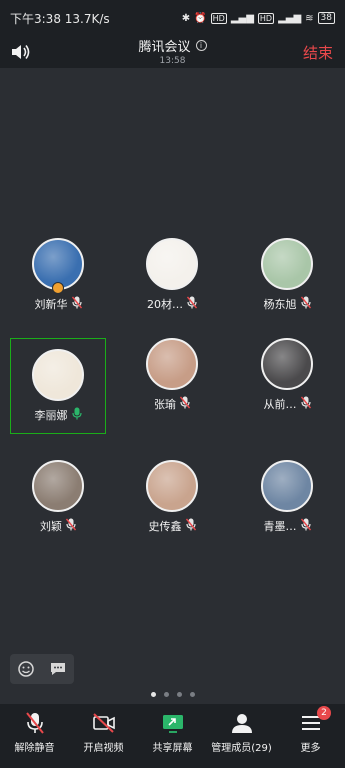 The image size is (345, 768). I want to click on share-screen-label: 共享屏幕, so click(172, 748).